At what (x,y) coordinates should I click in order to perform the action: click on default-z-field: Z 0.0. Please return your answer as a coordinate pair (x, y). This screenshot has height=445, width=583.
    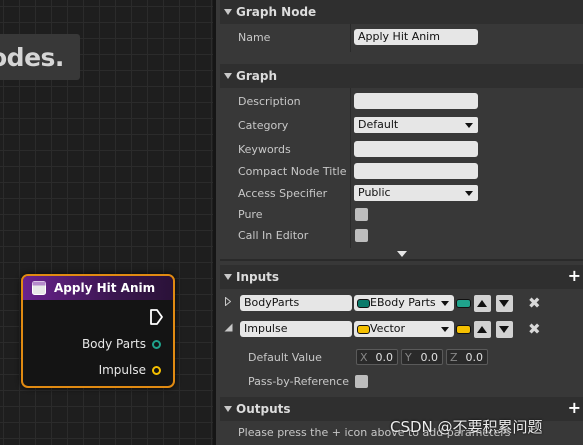
    Looking at the image, I should click on (467, 357).